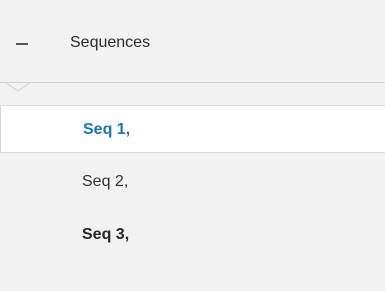 Image resolution: width=385 pixels, height=291 pixels. Describe the element at coordinates (106, 234) in the screenshot. I see `tree-item-label: Seq 3,` at that location.